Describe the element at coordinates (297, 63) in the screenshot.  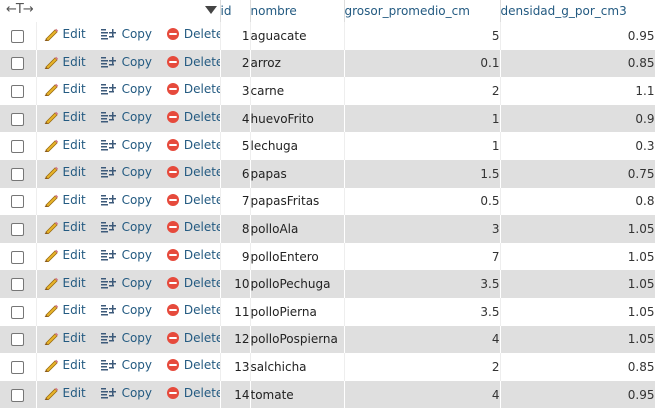
I see `cell-nombre: arroz` at that location.